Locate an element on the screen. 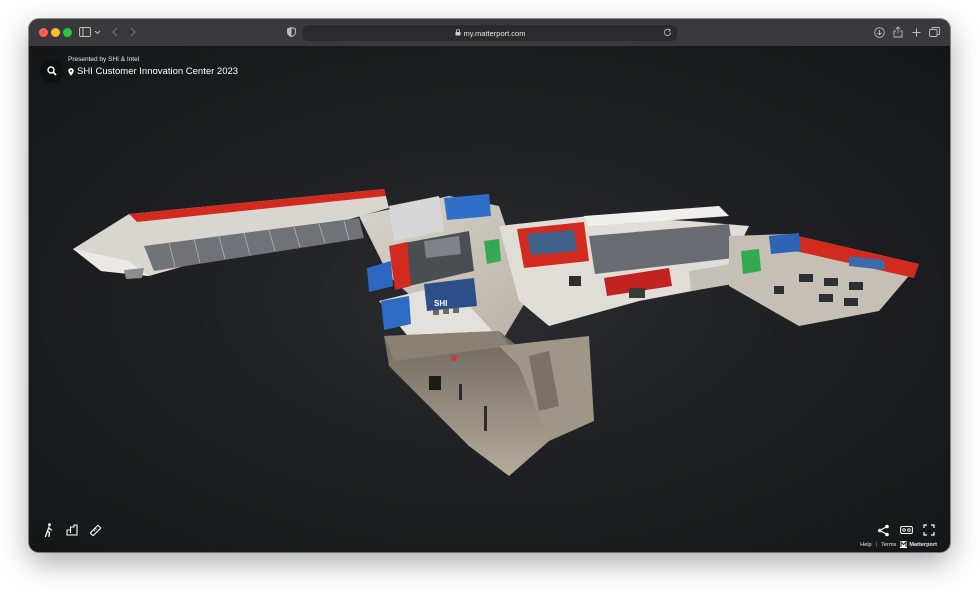  back-icon is located at coordinates (115, 32).